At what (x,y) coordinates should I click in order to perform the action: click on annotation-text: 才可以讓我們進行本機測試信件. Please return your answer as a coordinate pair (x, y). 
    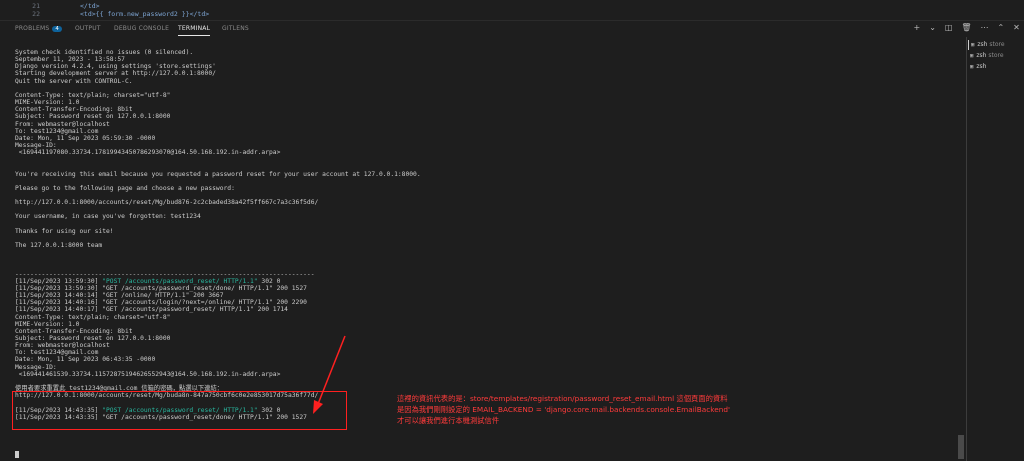
    Looking at the image, I should click on (448, 420).